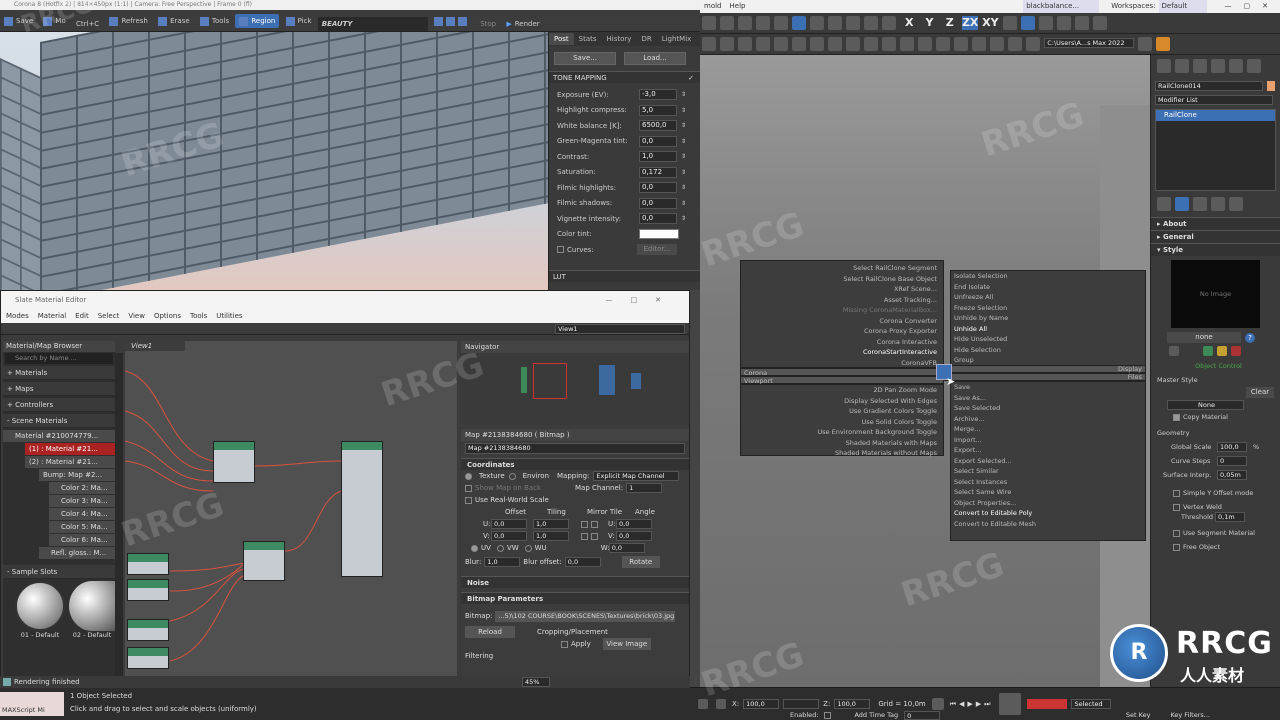 The width and height of the screenshot is (1280, 720). Describe the element at coordinates (18, 21) in the screenshot. I see `save-render-button: Save` at that location.